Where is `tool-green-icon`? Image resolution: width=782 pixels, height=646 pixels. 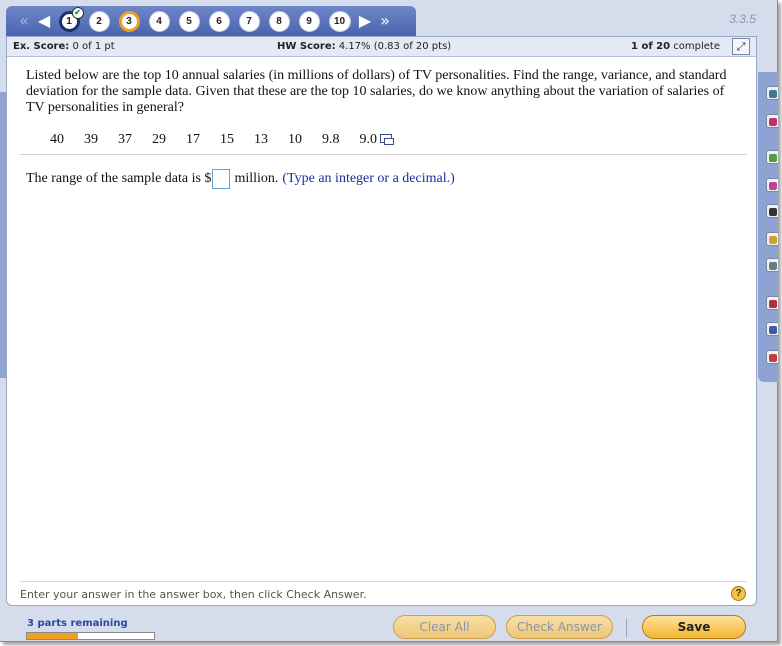 tool-green-icon is located at coordinates (772, 157).